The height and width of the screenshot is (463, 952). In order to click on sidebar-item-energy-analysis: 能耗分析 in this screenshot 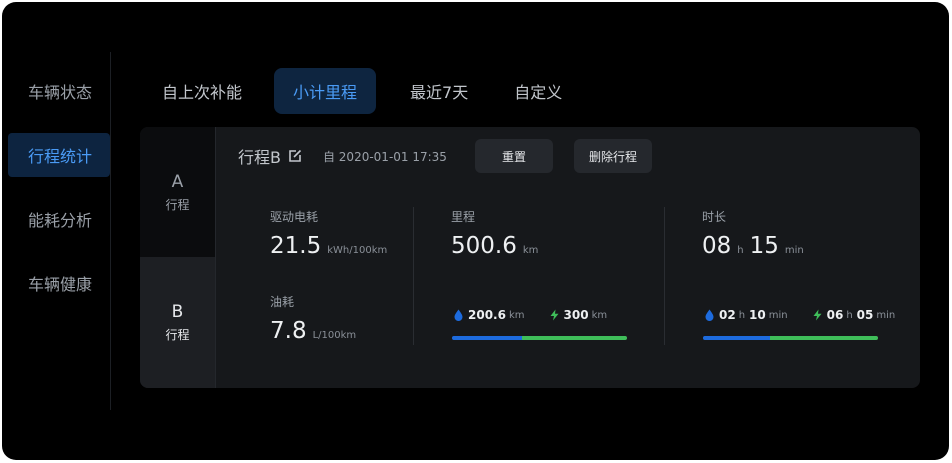, I will do `click(59, 219)`.